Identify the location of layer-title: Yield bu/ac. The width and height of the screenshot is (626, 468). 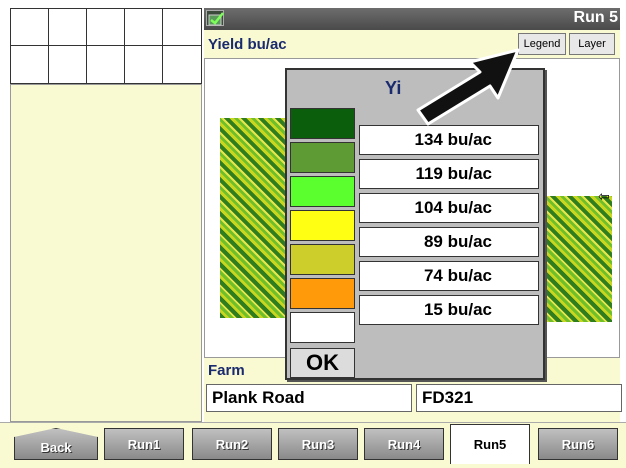
(247, 44).